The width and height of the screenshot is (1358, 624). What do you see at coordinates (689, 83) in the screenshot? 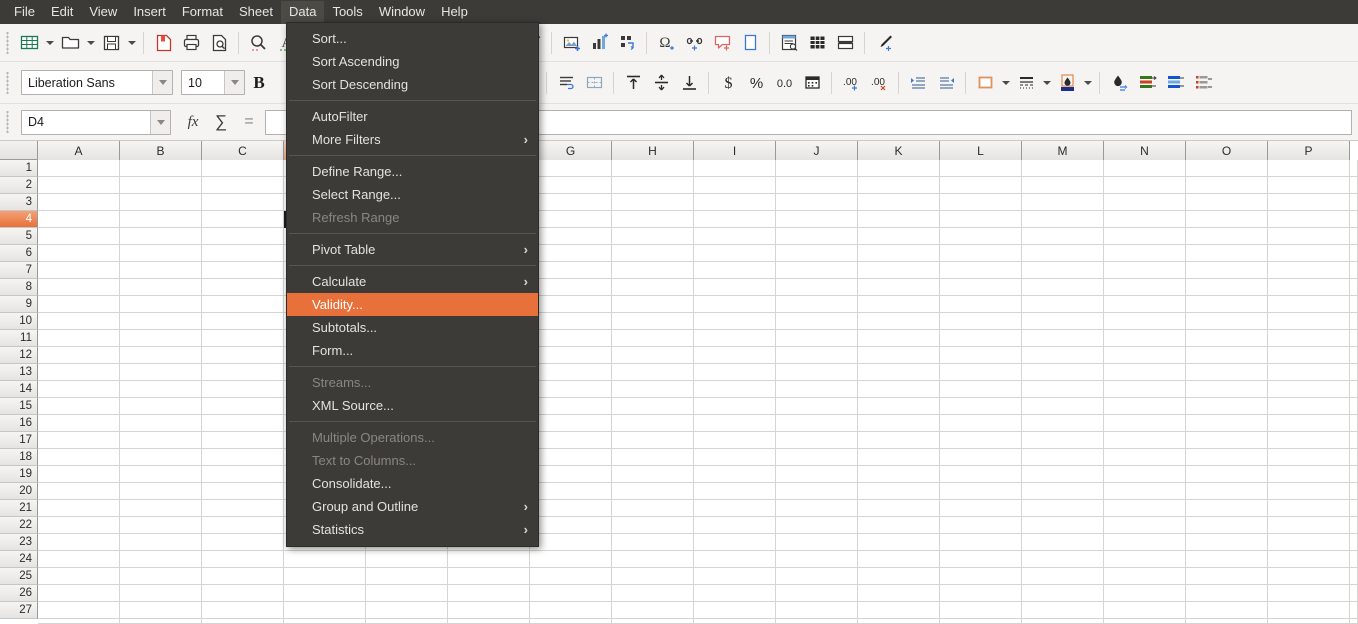
I see `align-bottom-icon` at bounding box center [689, 83].